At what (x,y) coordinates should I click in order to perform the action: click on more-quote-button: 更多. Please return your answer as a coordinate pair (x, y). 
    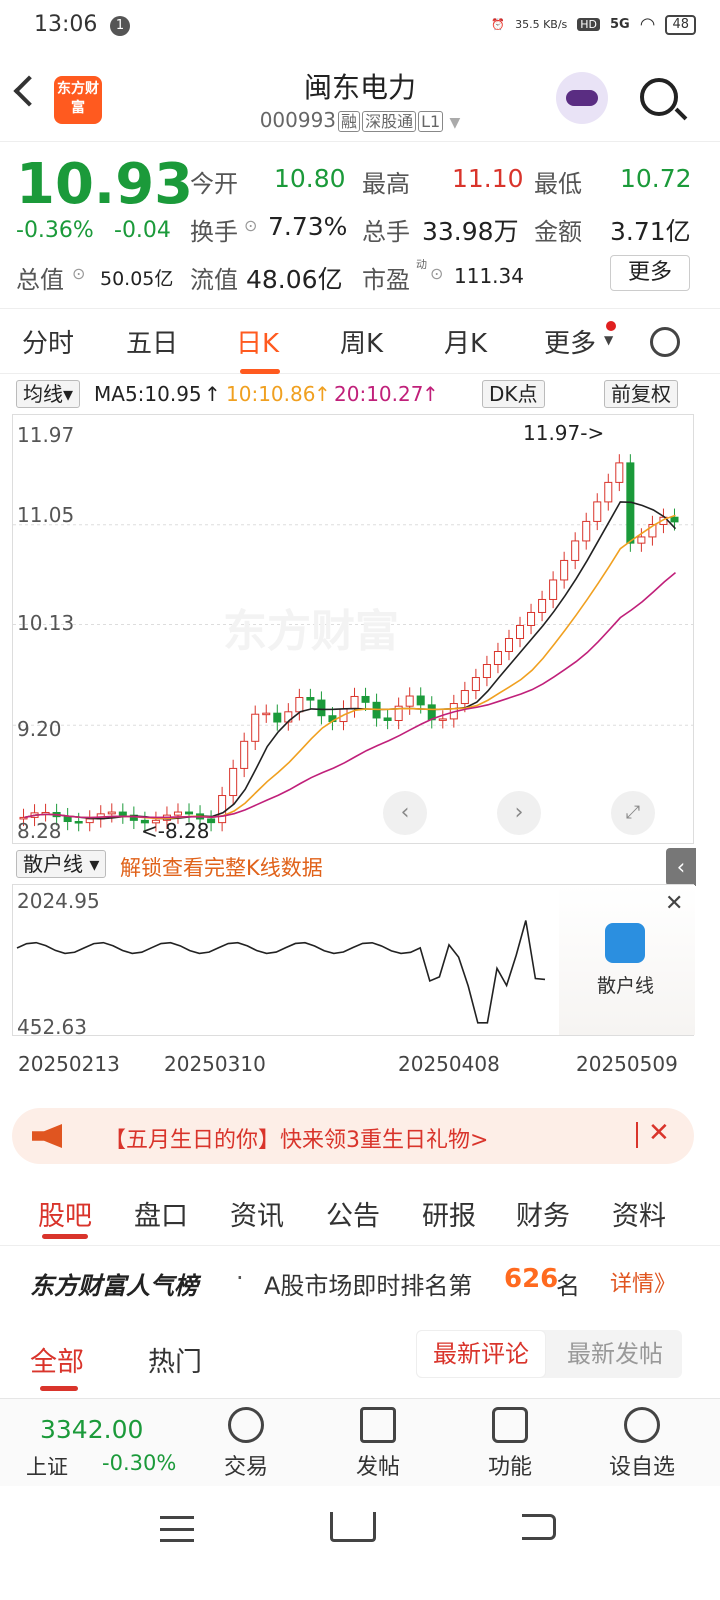
    Looking at the image, I should click on (650, 273).